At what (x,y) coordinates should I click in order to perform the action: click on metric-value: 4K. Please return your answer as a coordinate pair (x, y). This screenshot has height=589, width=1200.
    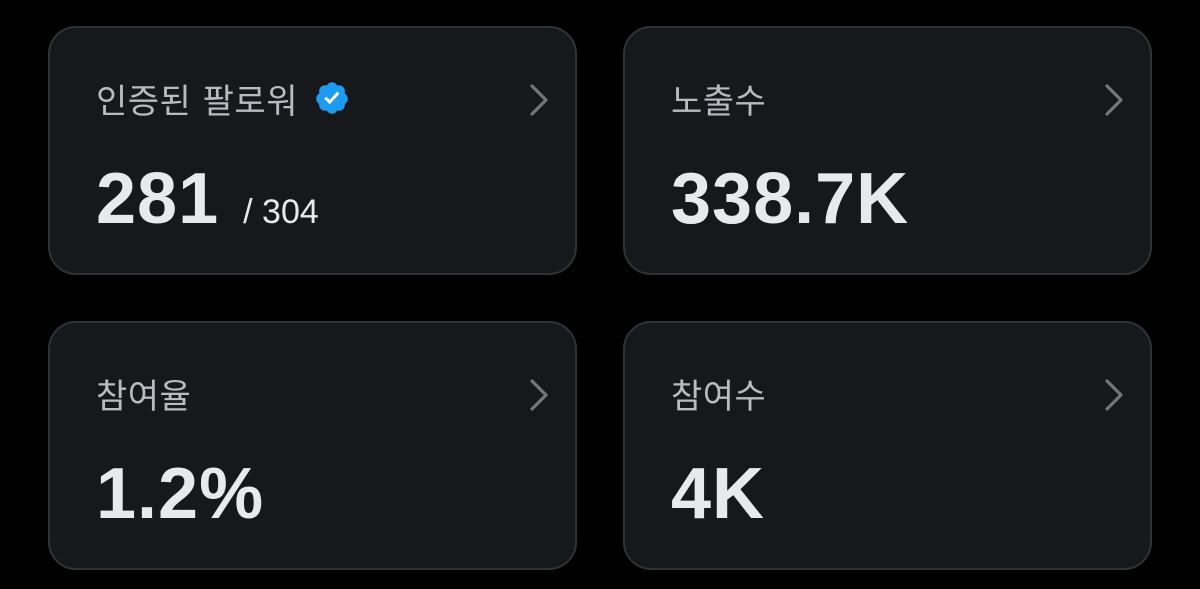
    Looking at the image, I should click on (718, 494).